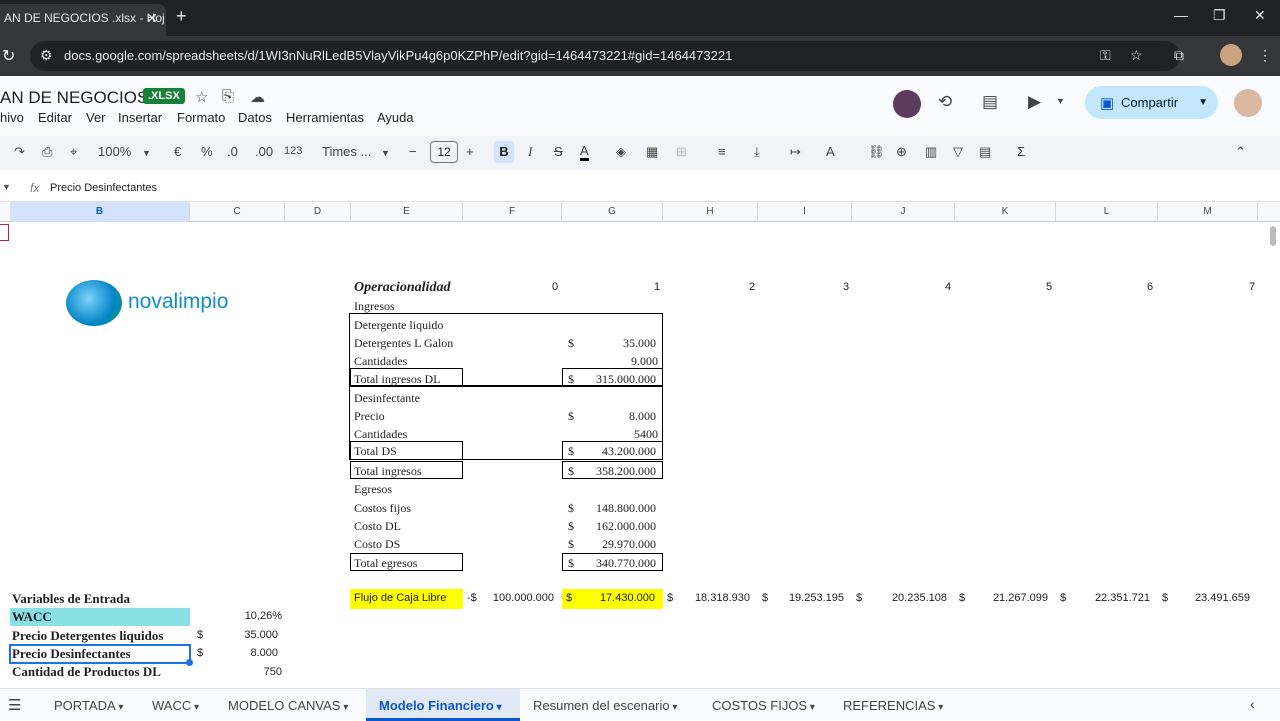 The image size is (1280, 721). Describe the element at coordinates (1231, 55) in the screenshot. I see `profile-avatar` at that location.